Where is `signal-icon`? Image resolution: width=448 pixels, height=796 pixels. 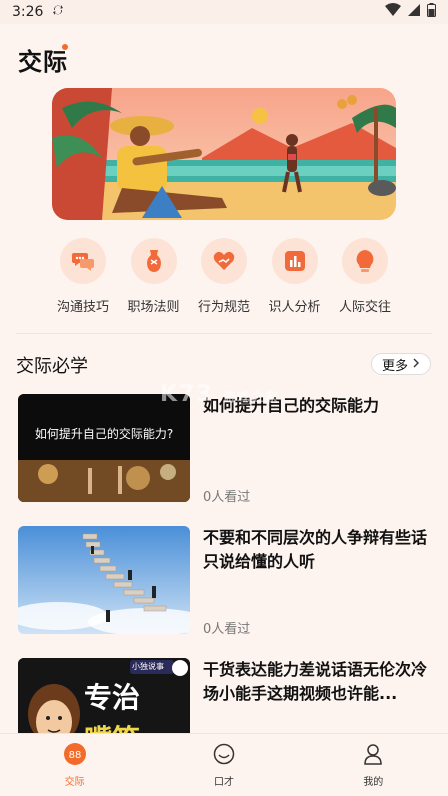
signal-icon is located at coordinates (414, 12).